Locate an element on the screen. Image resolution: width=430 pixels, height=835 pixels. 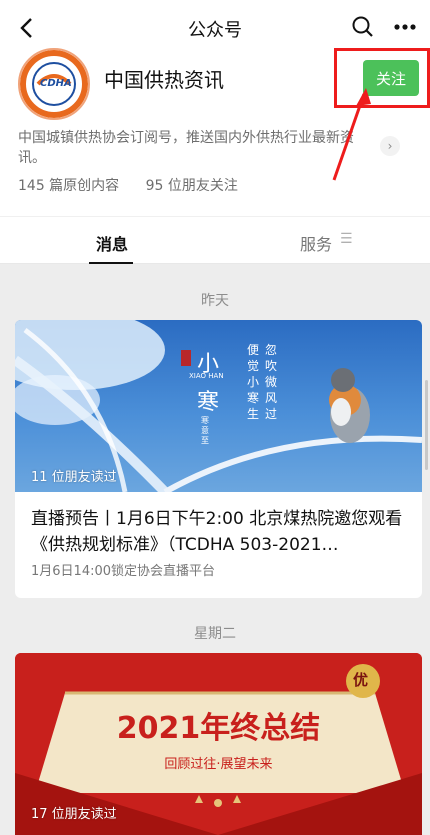
cover-poem-line-1: 忽吹微风过 is located at coordinates (271, 382).